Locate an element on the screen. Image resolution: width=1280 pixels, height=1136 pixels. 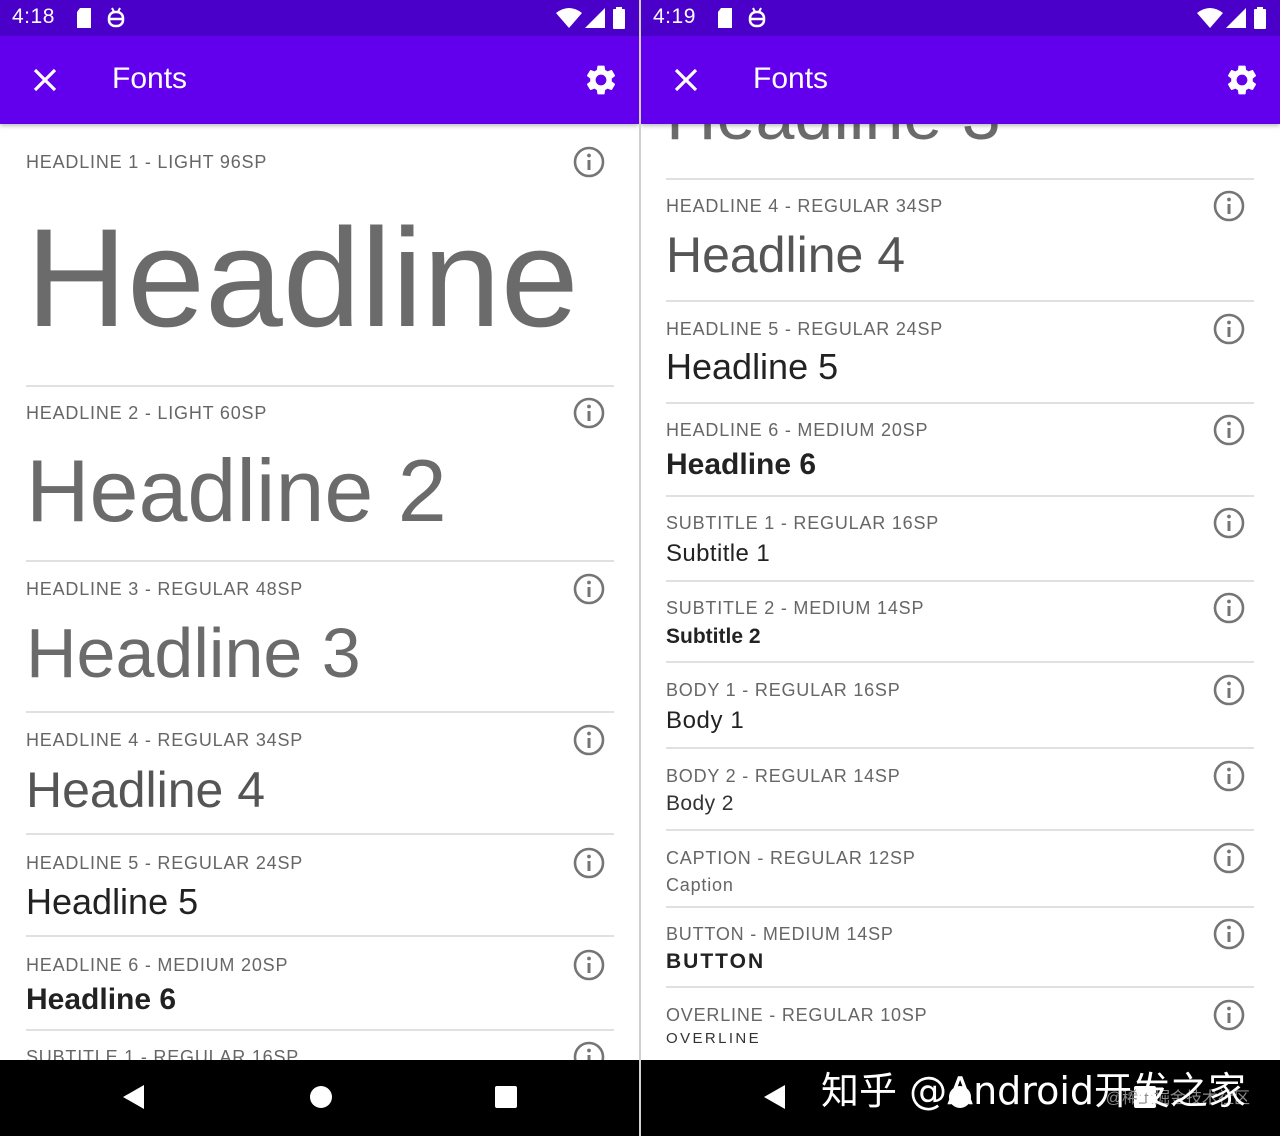
font-style-label: HEADLINE 3 - REGULAR 48SP is located at coordinates (165, 589).